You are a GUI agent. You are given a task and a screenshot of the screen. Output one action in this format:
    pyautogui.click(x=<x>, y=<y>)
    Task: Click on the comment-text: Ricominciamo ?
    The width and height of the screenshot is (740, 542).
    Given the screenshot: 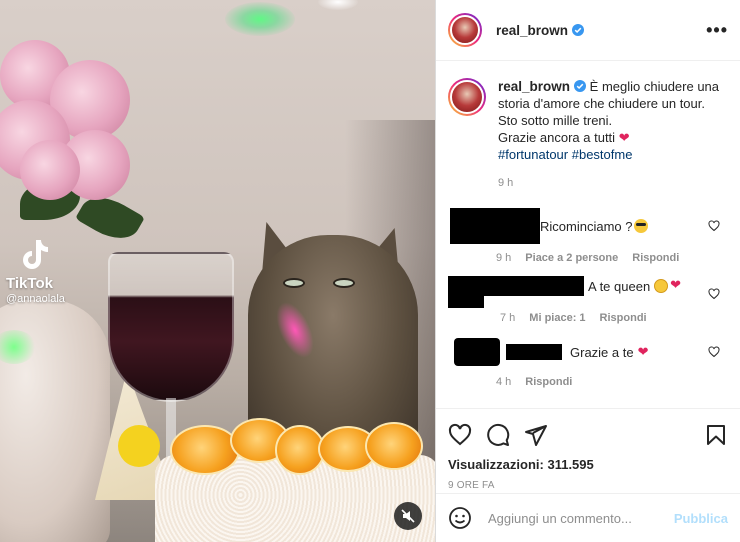 What is the action you would take?
    pyautogui.click(x=586, y=226)
    